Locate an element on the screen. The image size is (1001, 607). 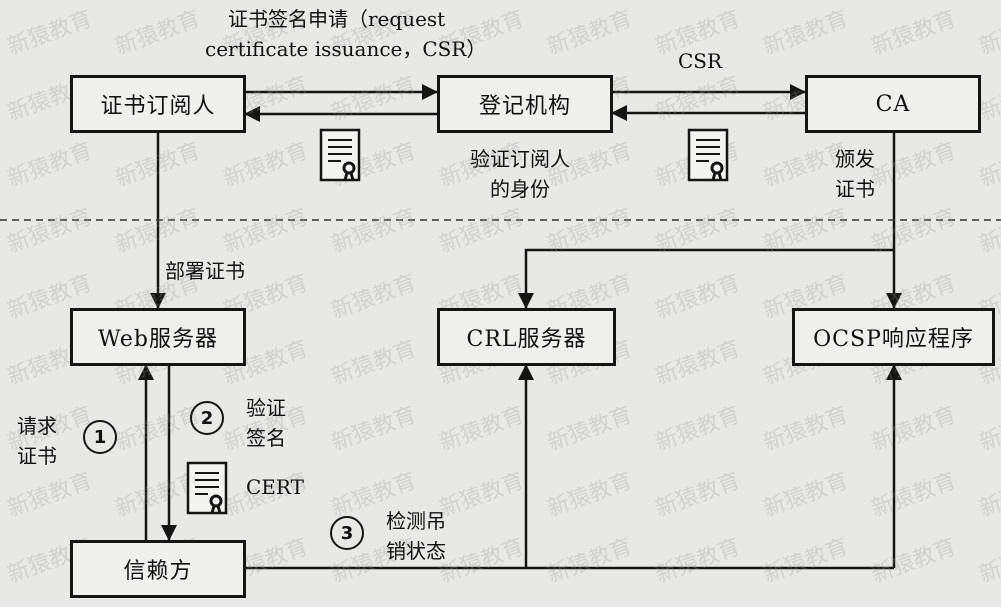
label-issue-cert-line1: 颁发 is located at coordinates (855, 159).